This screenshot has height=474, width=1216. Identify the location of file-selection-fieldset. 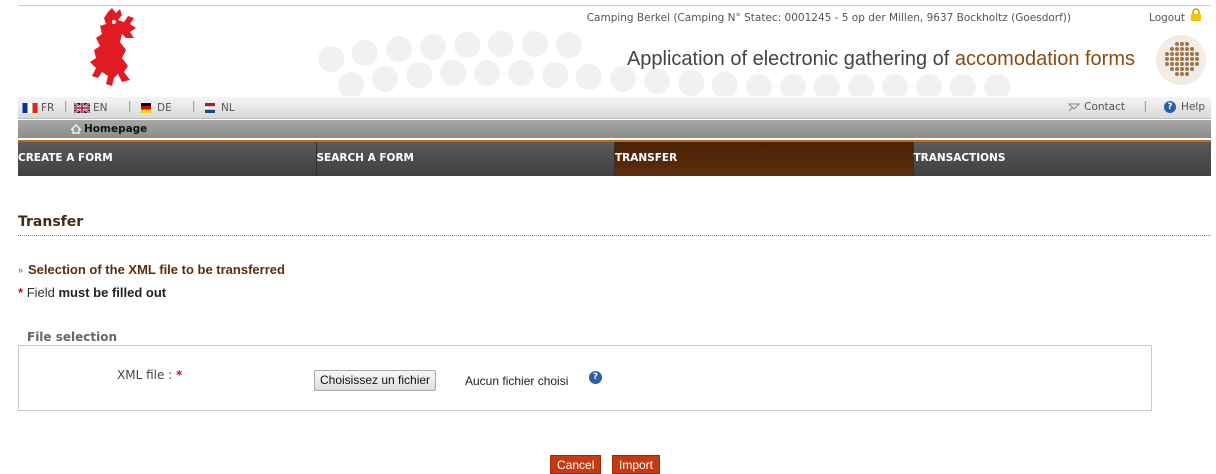
(585, 378).